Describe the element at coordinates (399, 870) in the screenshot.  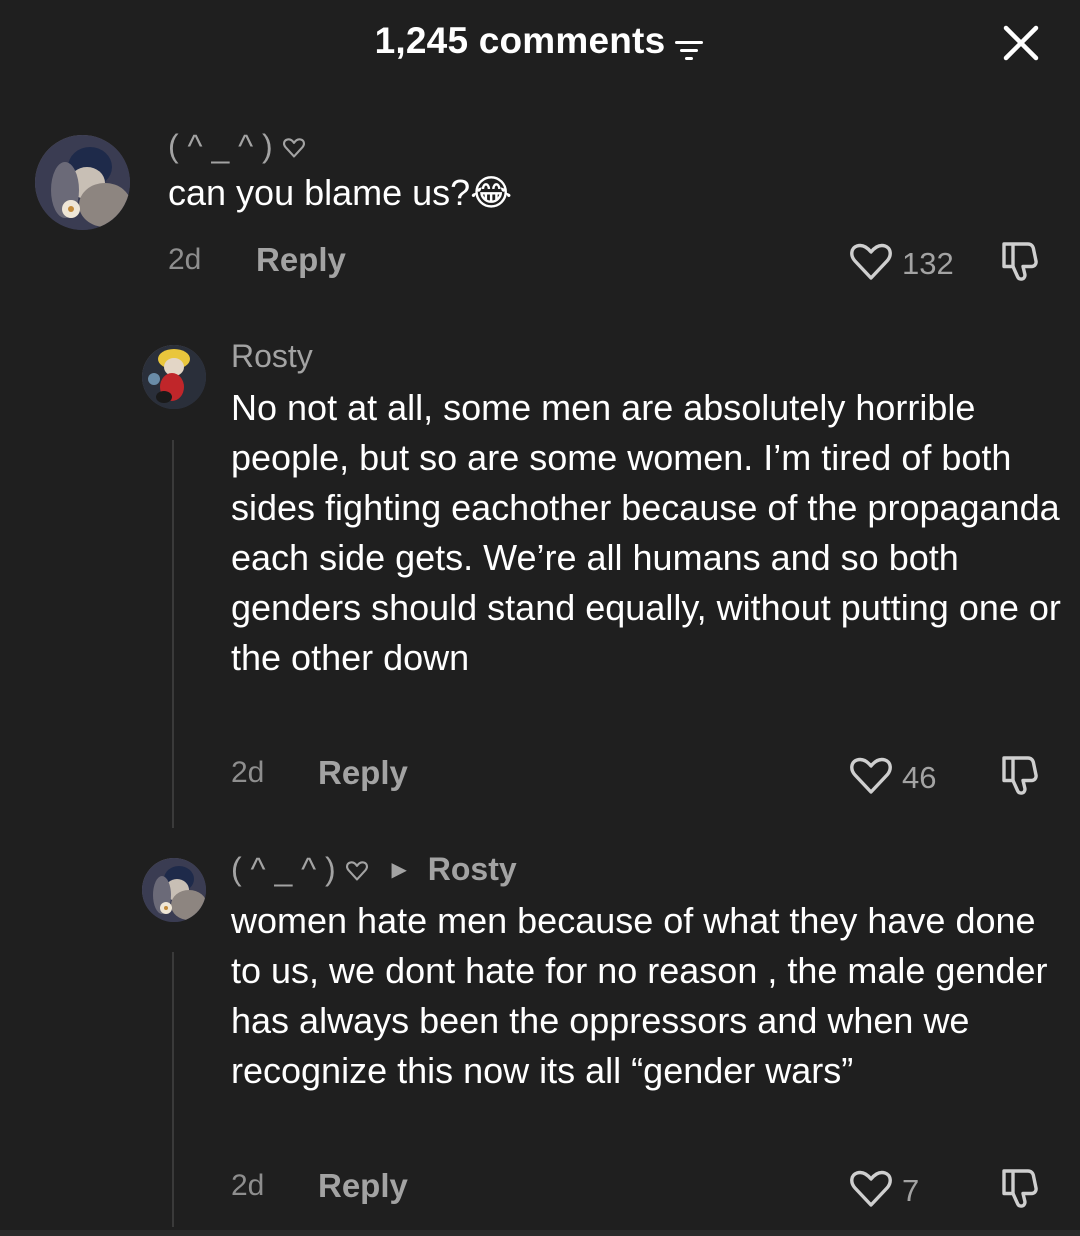
I see `reply-arrow-icon: ▶` at that location.